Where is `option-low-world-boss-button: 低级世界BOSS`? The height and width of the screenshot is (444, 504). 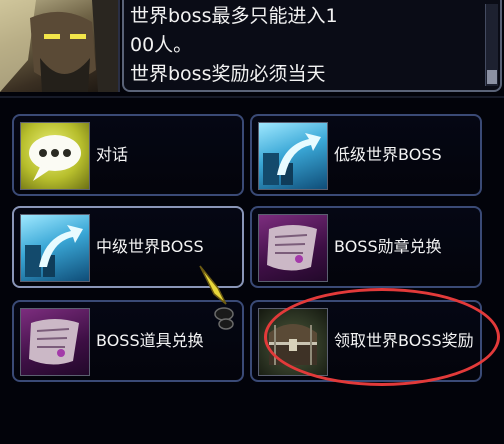 option-low-world-boss-button: 低级世界BOSS is located at coordinates (366, 155).